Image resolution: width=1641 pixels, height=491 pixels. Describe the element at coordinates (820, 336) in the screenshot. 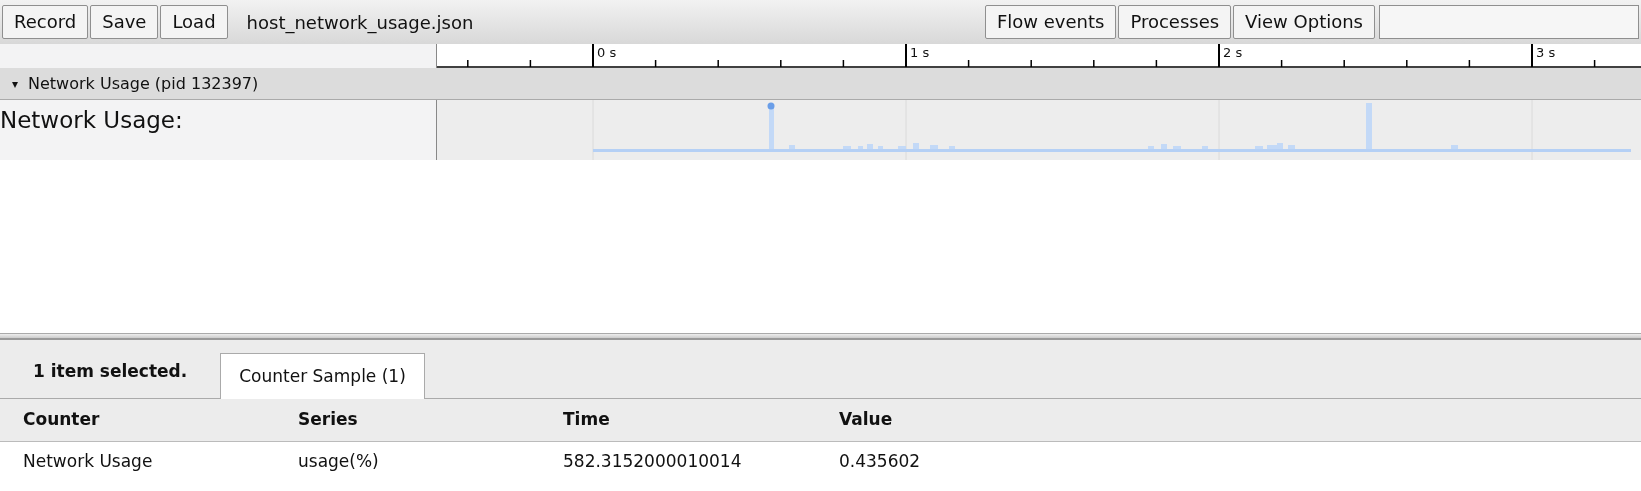

I see `splitter` at that location.